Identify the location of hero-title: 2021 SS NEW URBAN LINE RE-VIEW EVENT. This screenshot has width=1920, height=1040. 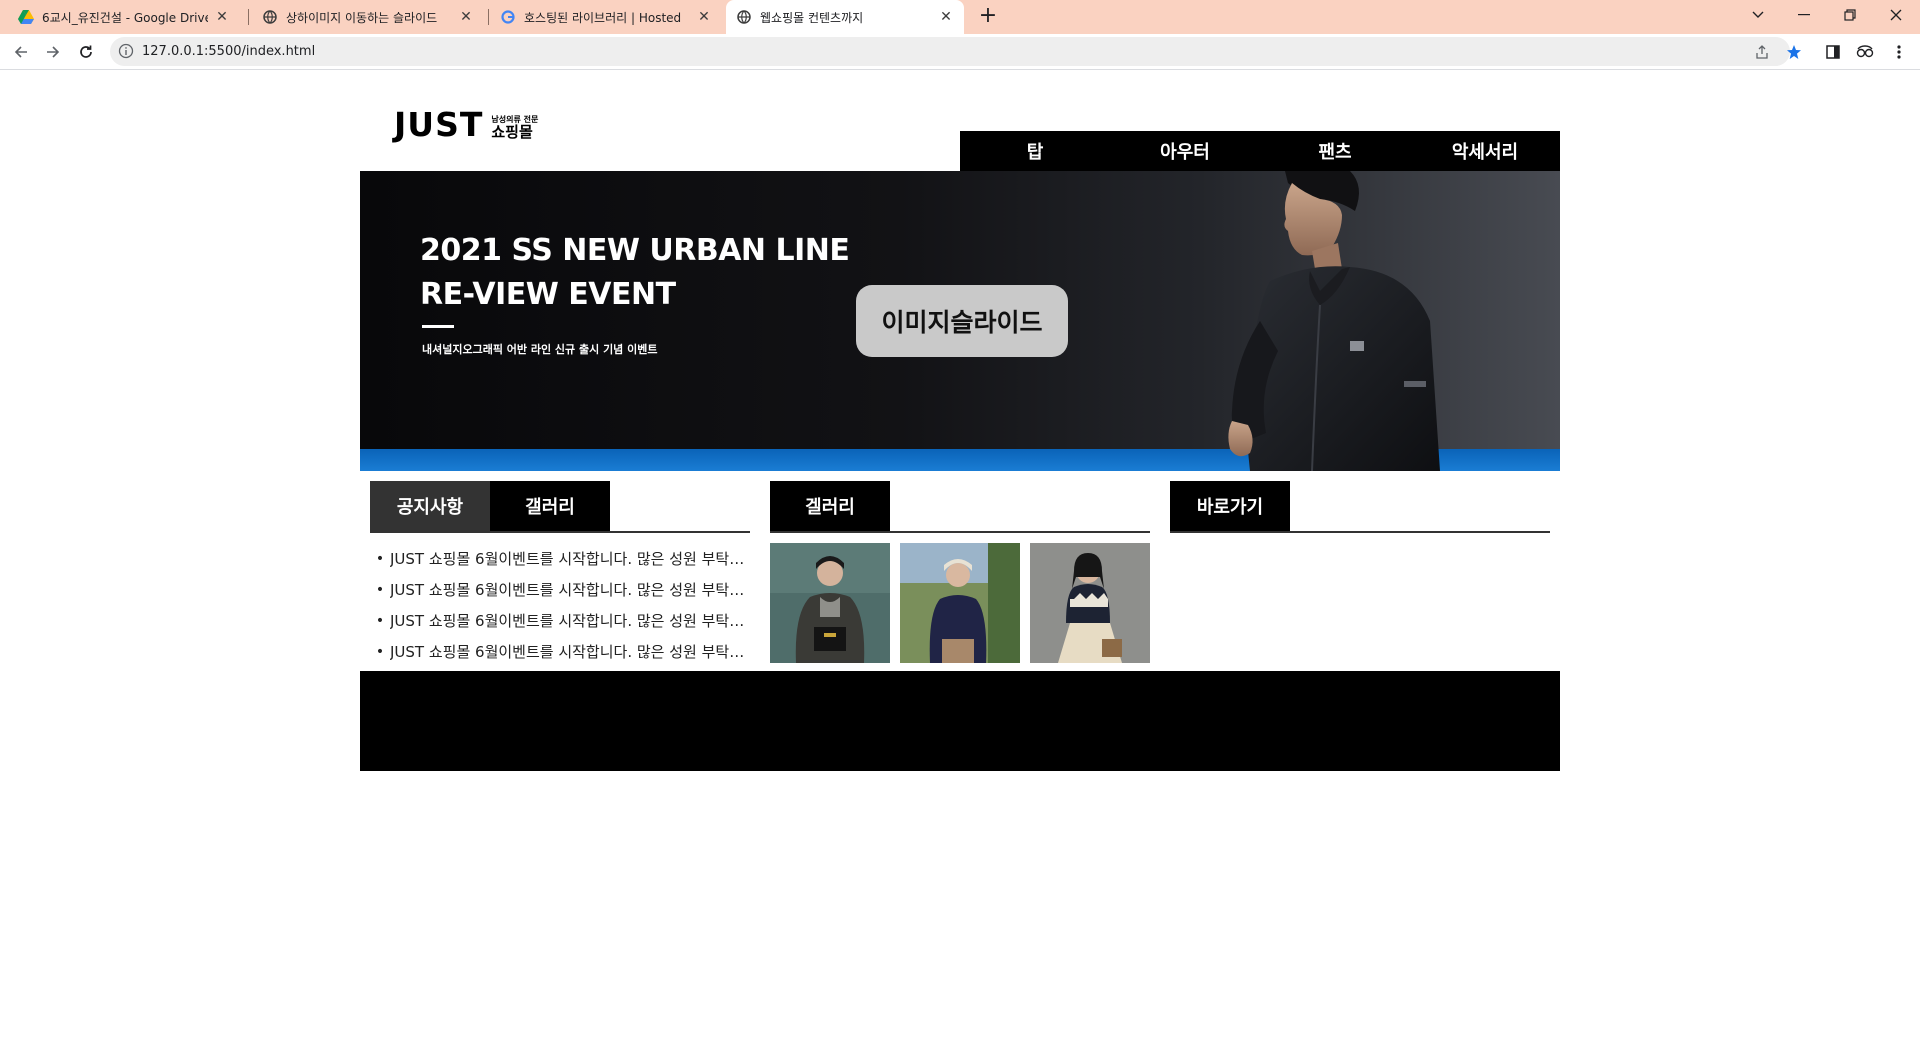
(635, 273).